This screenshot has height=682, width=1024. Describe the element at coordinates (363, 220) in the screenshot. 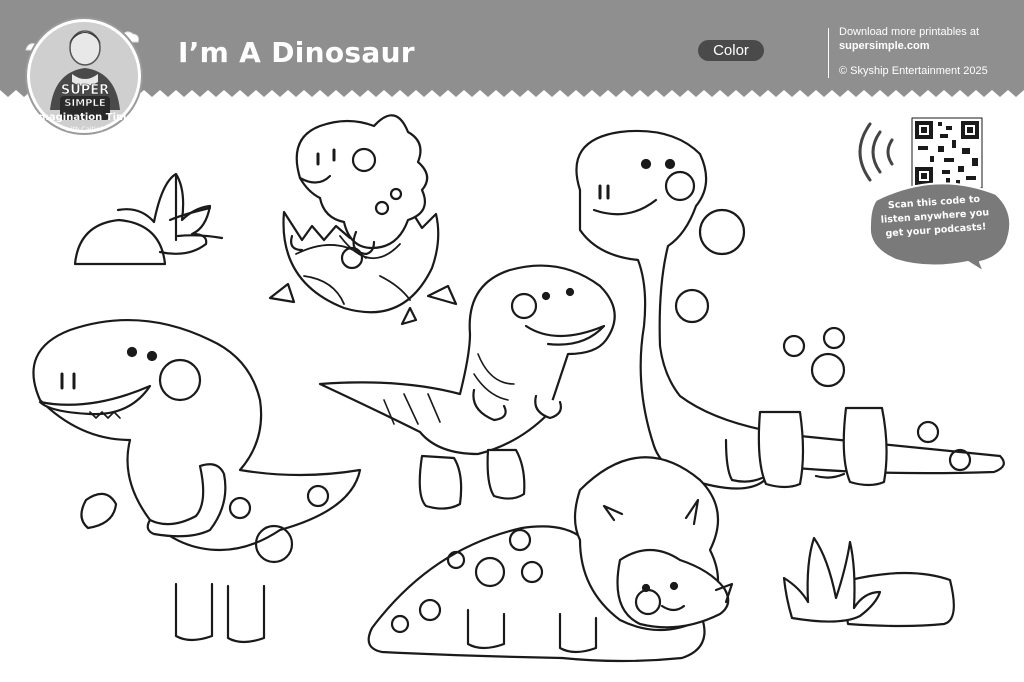

I see `baby-dinosaur-egg` at that location.